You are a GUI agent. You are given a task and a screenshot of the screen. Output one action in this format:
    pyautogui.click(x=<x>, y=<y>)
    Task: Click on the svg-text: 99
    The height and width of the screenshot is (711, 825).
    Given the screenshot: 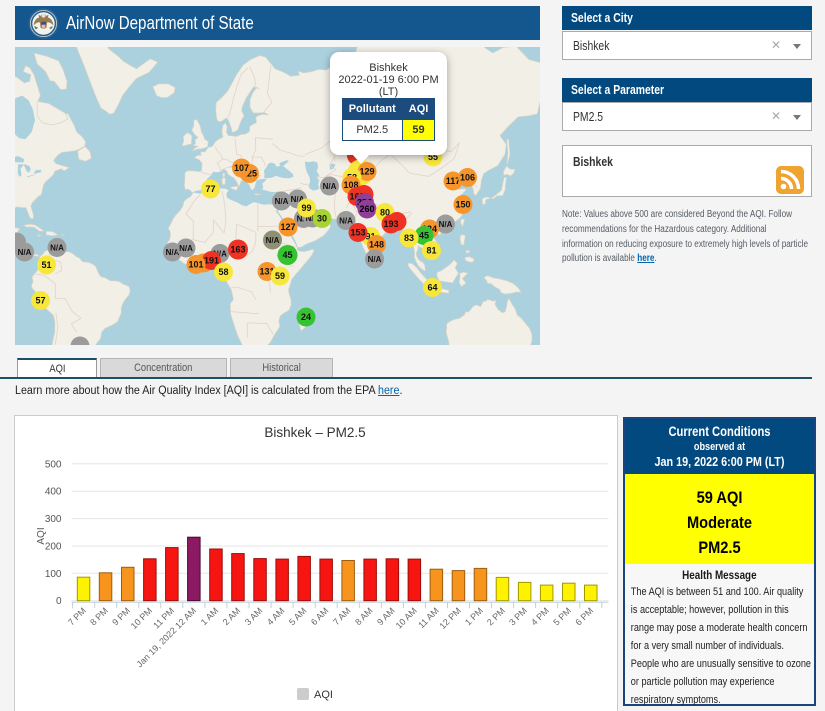 What is the action you would take?
    pyautogui.click(x=306, y=208)
    